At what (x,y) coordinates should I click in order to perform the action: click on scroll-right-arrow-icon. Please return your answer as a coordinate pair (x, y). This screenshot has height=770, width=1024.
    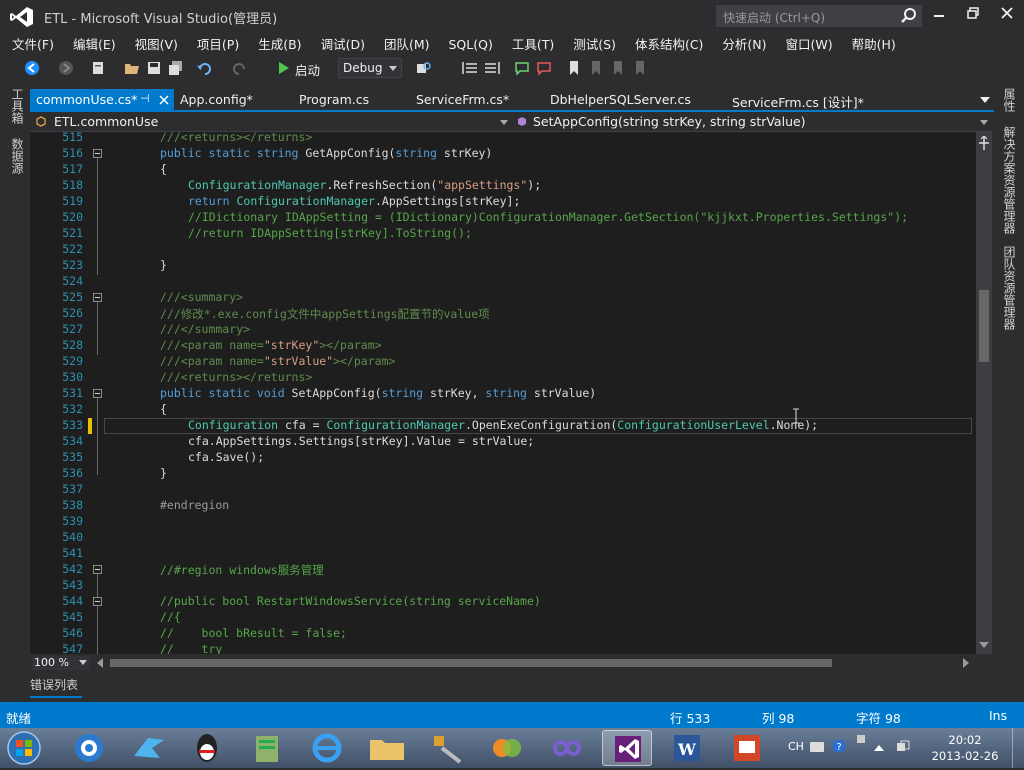
    Looking at the image, I should click on (966, 663).